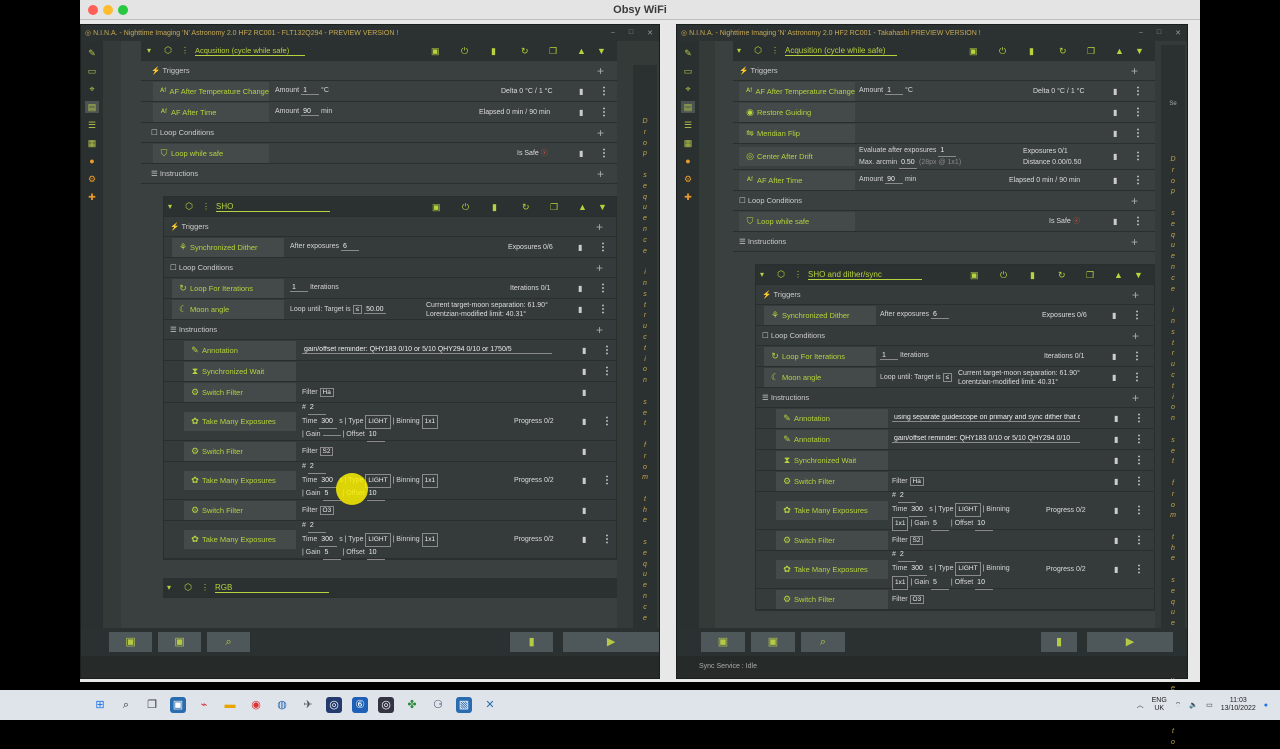 The height and width of the screenshot is (749, 1280). What do you see at coordinates (688, 71) in the screenshot?
I see `skyatlas-icon: ▭` at bounding box center [688, 71].